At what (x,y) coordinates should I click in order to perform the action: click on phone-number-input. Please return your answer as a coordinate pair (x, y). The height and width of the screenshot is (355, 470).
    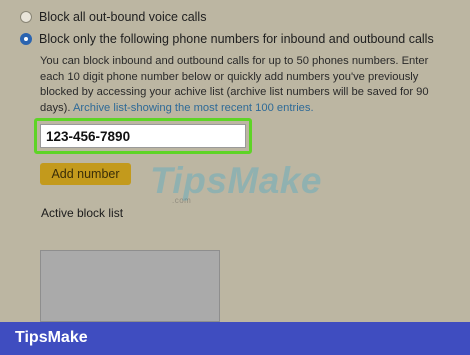
    Looking at the image, I should click on (143, 136).